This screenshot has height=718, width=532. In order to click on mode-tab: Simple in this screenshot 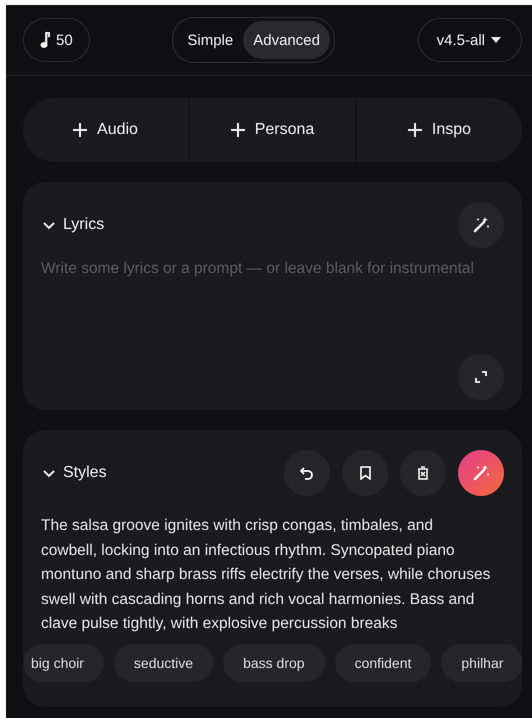, I will do `click(210, 40)`.